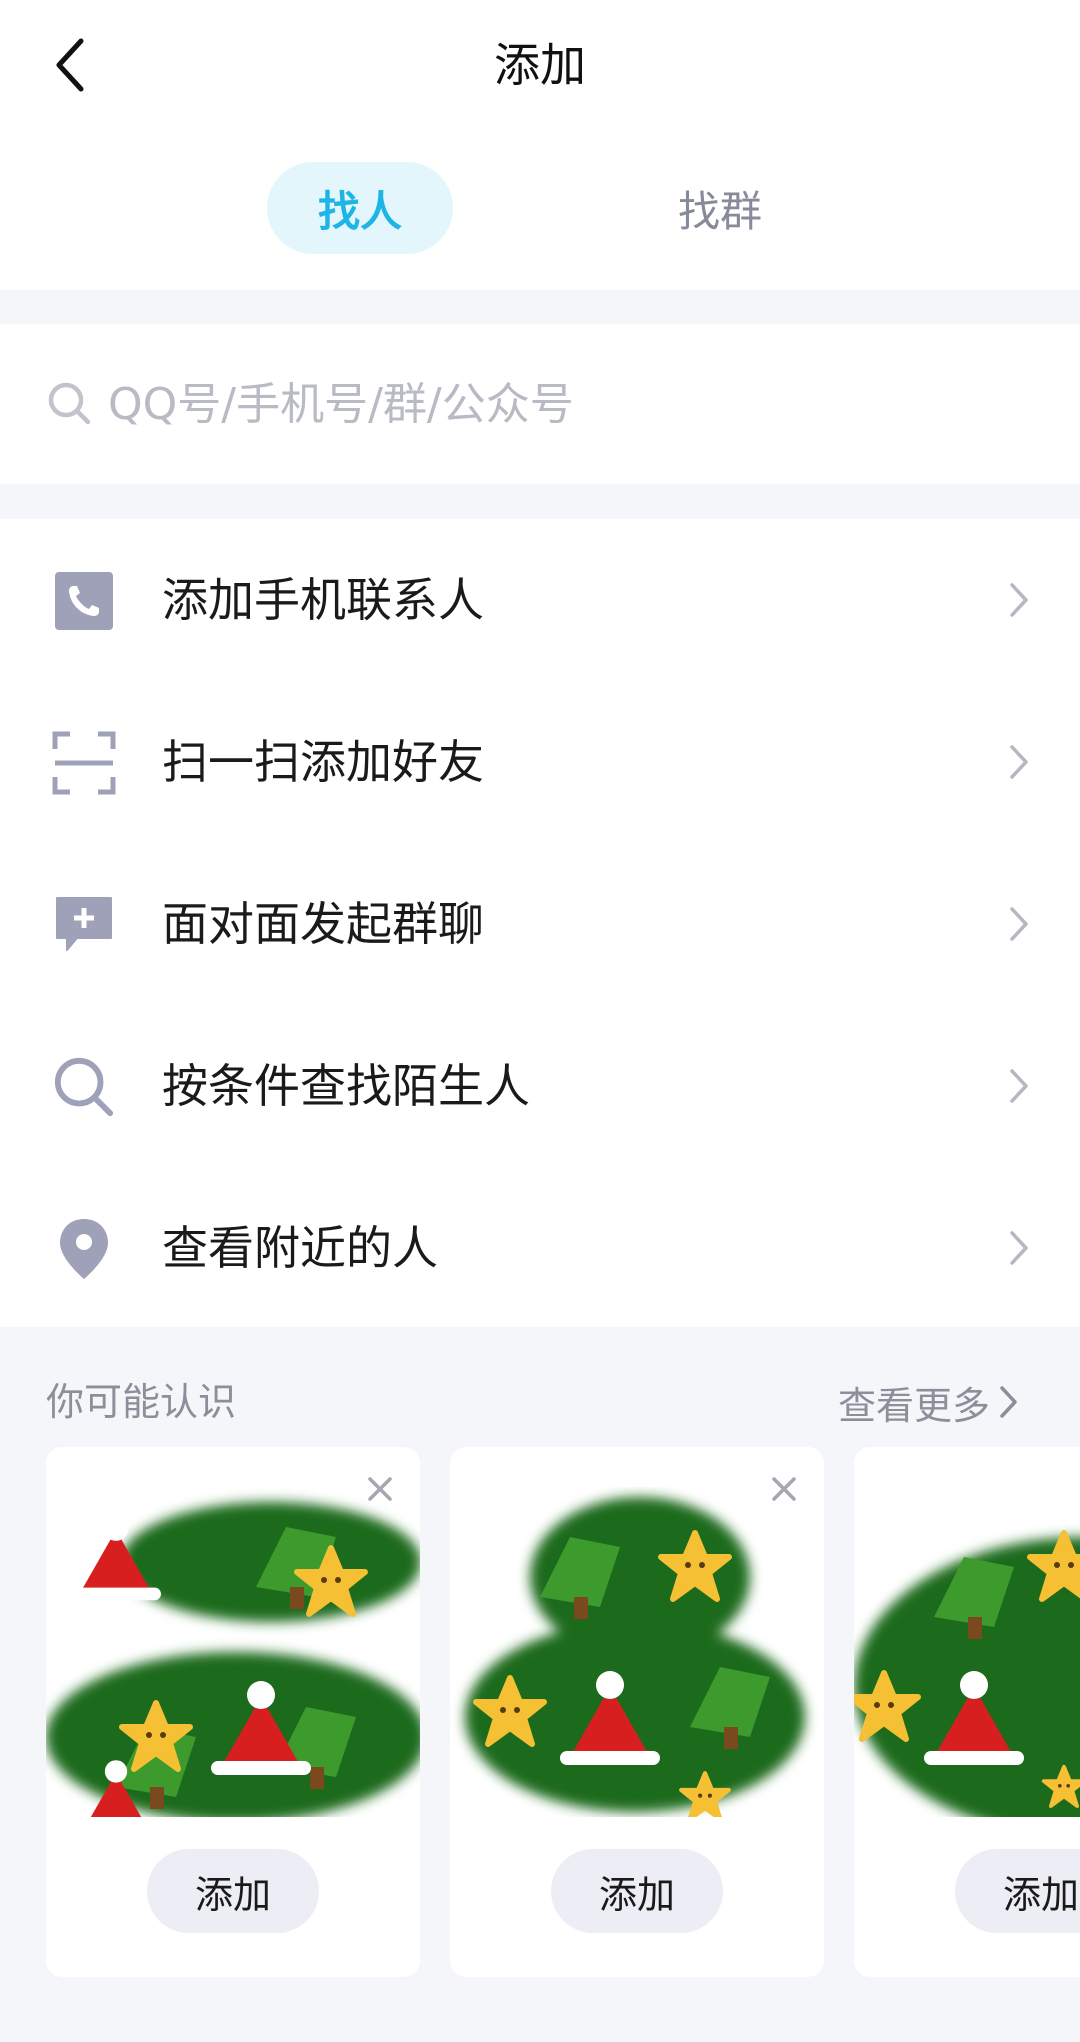  What do you see at coordinates (84, 925) in the screenshot?
I see `chat-plus-icon` at bounding box center [84, 925].